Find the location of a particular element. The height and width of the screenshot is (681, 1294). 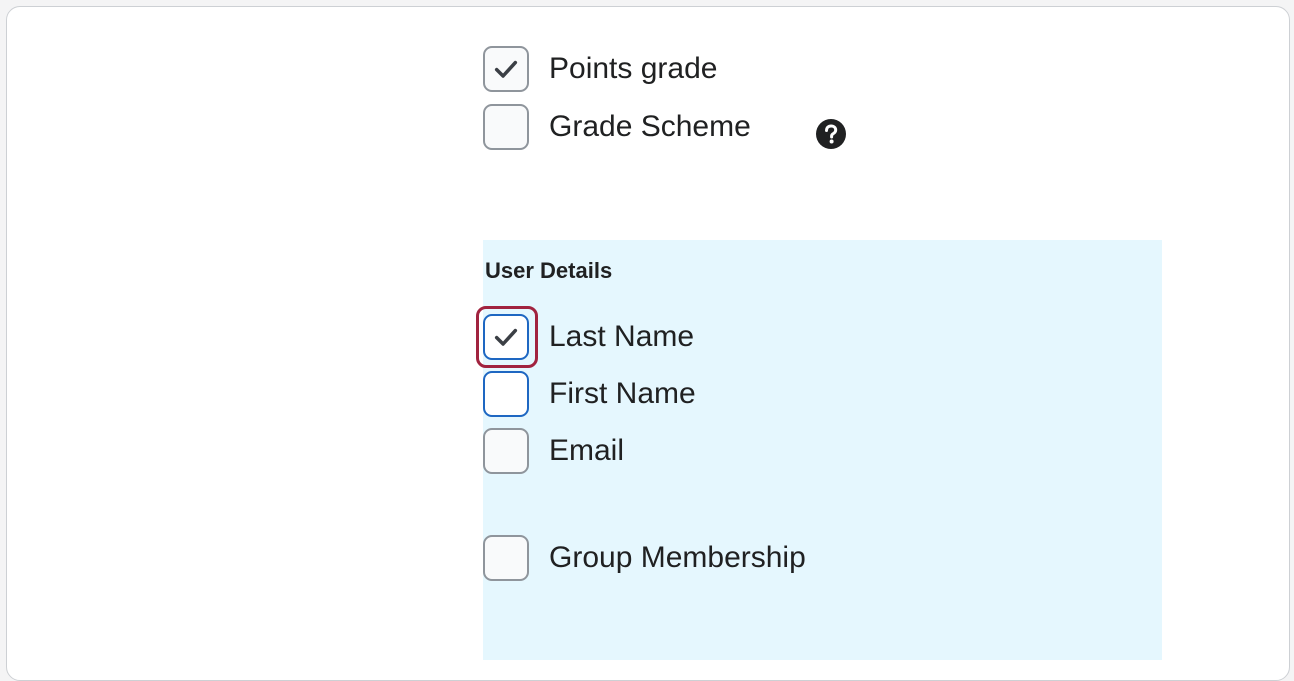

first-name-option: First Name is located at coordinates (589, 394).